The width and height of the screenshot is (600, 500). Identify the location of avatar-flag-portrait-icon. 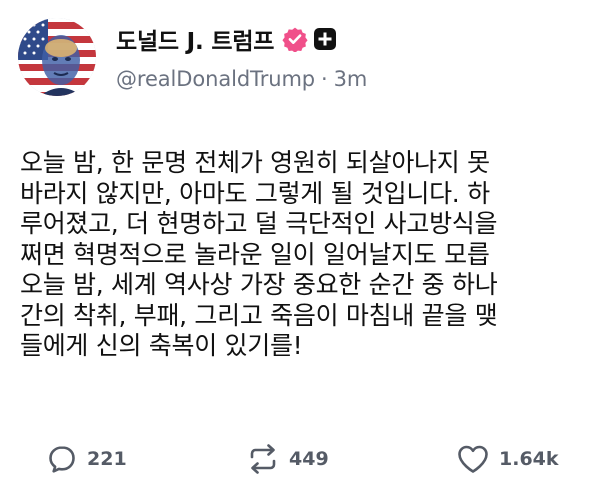
(57, 57).